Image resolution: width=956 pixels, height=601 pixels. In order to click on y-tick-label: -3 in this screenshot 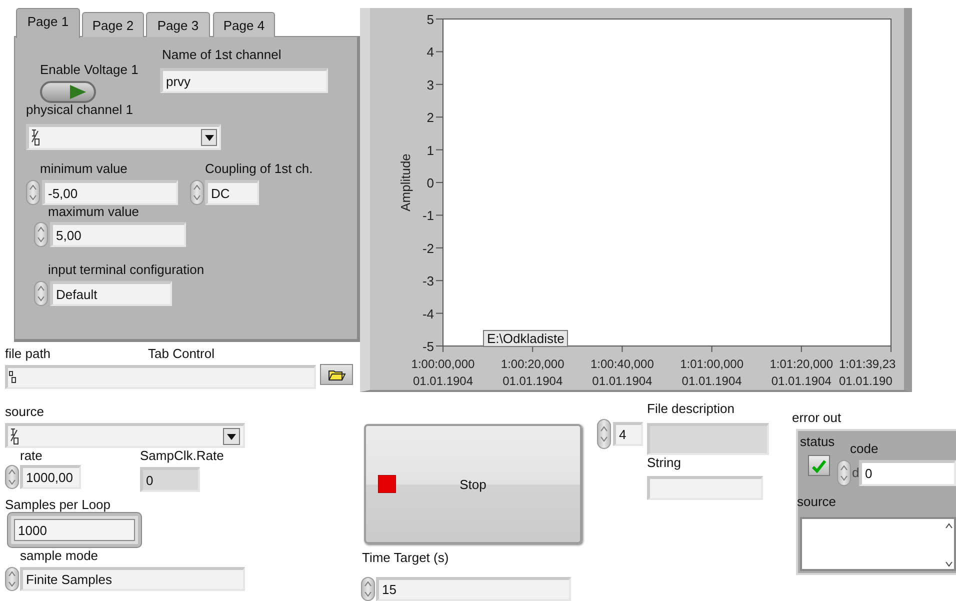, I will do `click(428, 281)`.